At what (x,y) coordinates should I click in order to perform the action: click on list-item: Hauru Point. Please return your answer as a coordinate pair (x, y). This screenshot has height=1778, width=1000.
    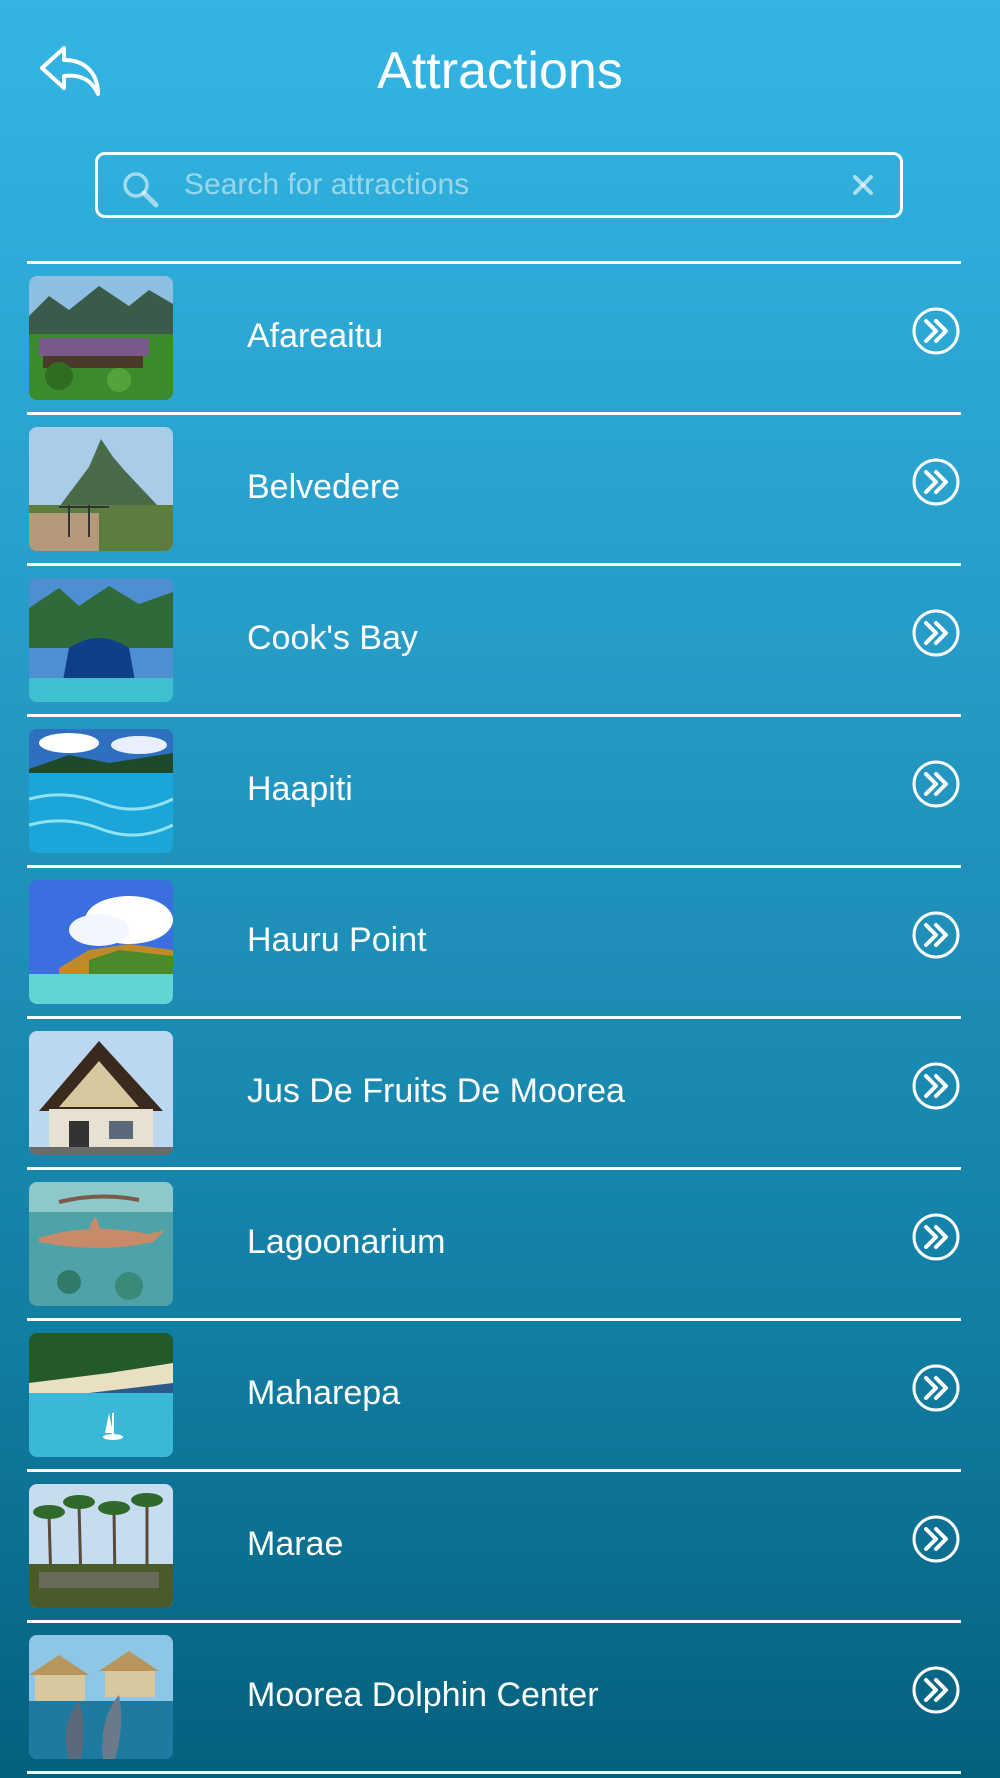
    Looking at the image, I should click on (494, 942).